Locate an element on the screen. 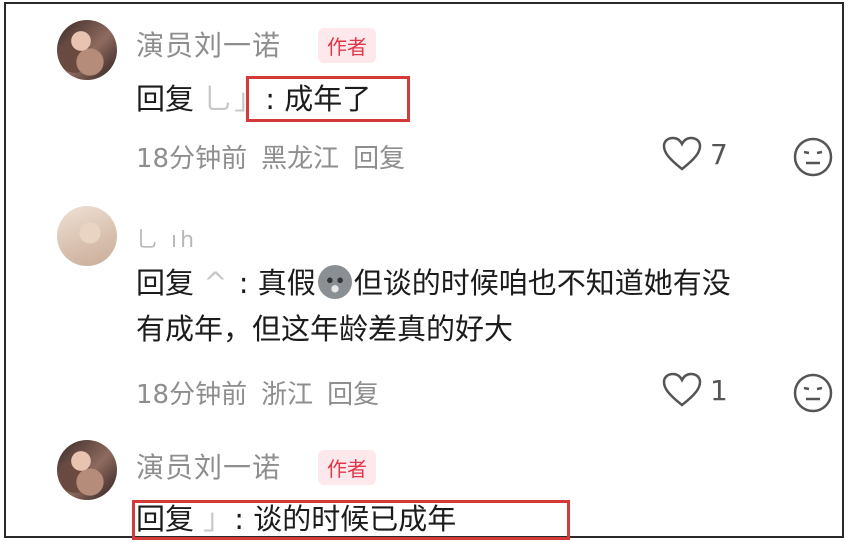 This screenshot has width=856, height=542. reply-body-line2: 有成年，但这年龄差真的好大 is located at coordinates (325, 329).